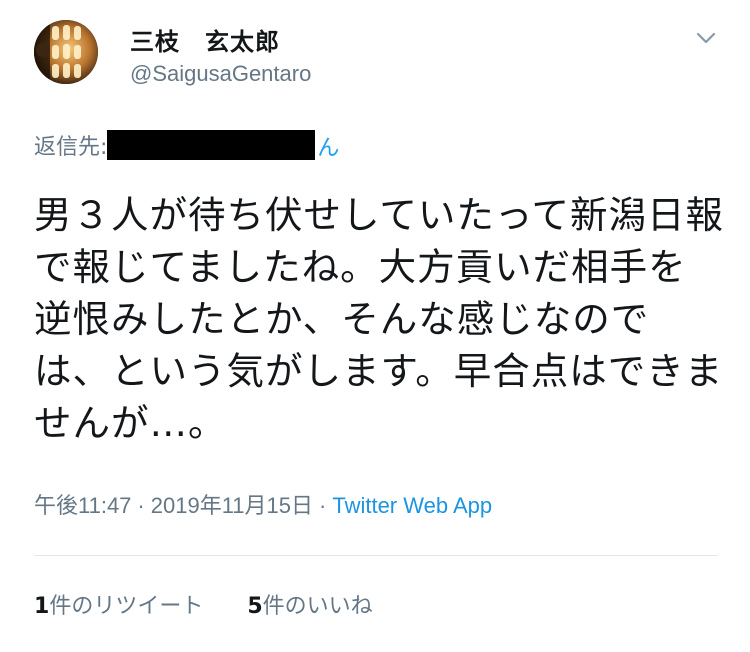  Describe the element at coordinates (376, 555) in the screenshot. I see `divider` at that location.